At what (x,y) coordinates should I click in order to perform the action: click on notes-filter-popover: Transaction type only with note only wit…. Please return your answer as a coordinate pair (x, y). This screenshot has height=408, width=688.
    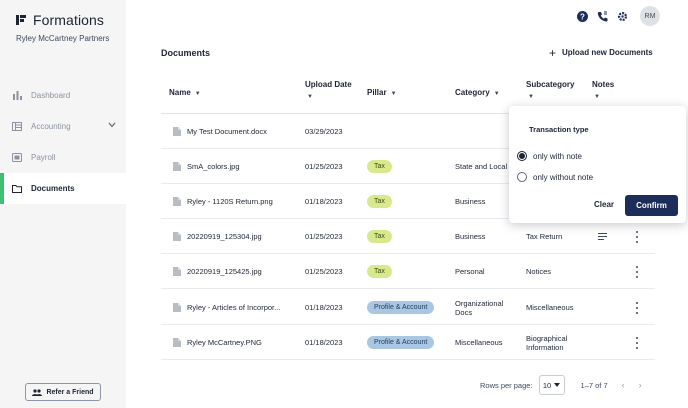
    Looking at the image, I should click on (597, 164).